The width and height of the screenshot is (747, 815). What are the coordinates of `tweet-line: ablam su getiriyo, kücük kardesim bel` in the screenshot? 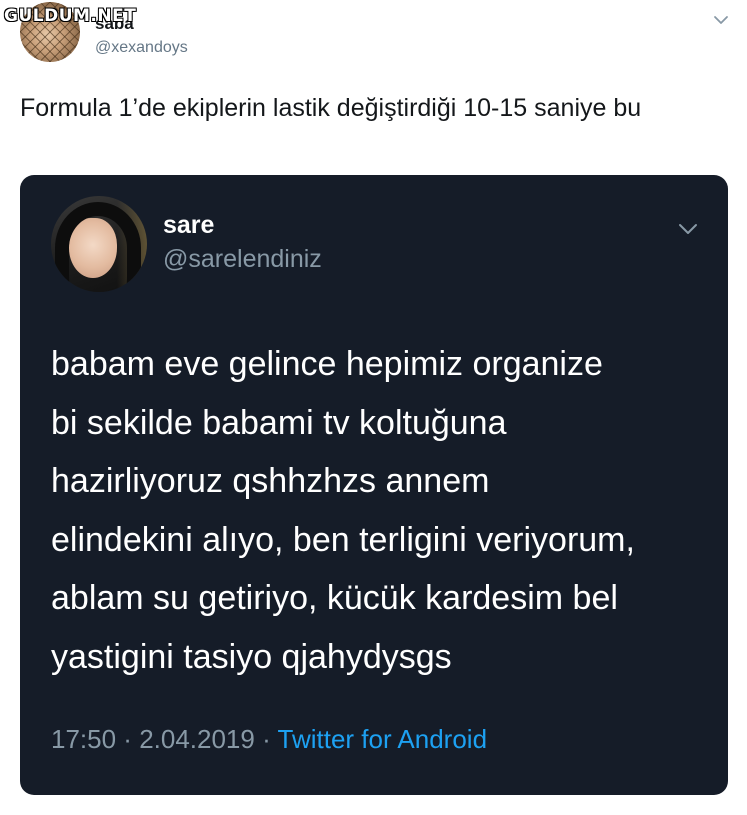 It's located at (334, 598).